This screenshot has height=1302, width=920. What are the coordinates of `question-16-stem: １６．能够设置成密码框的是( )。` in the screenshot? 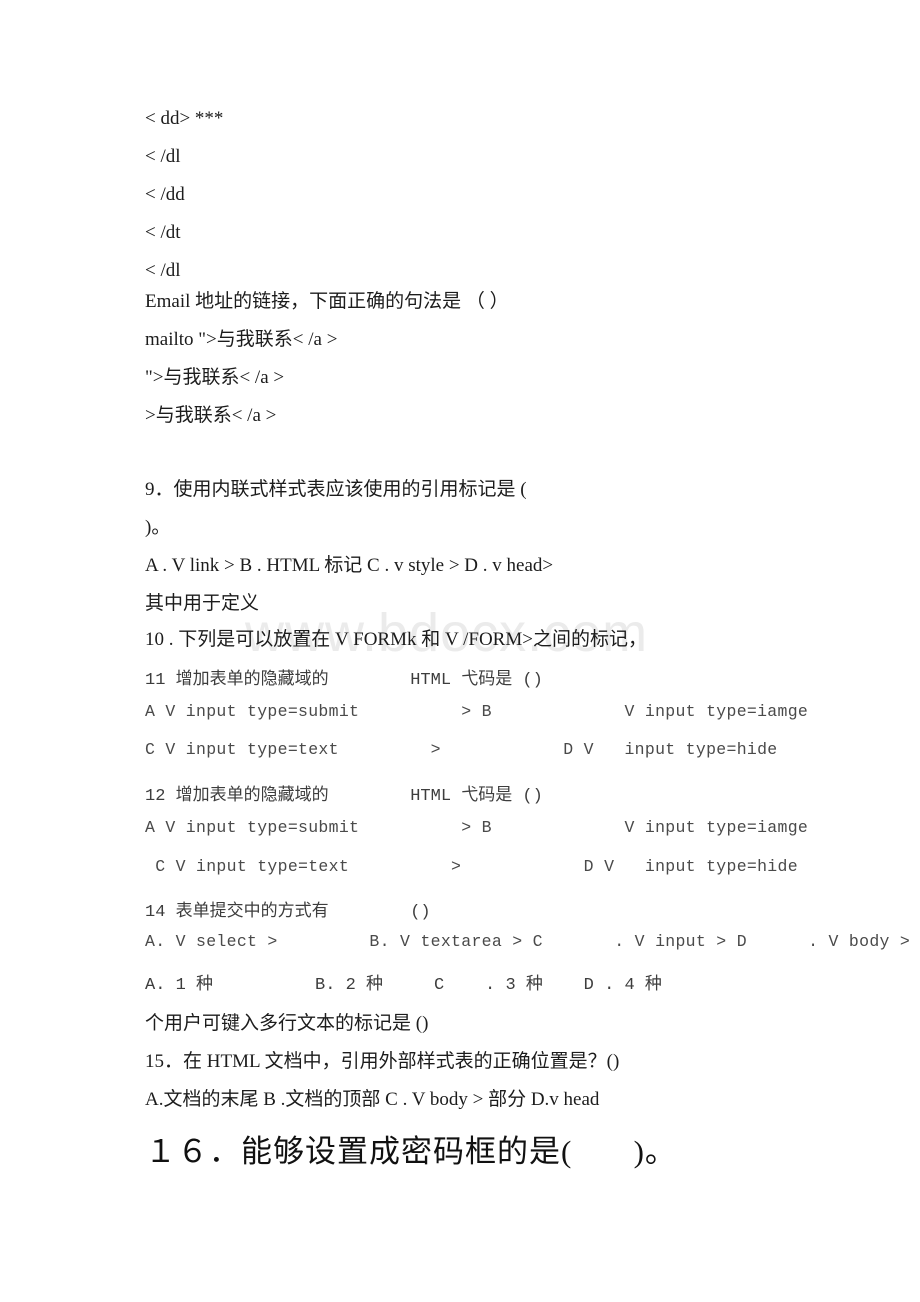 It's located at (411, 1151).